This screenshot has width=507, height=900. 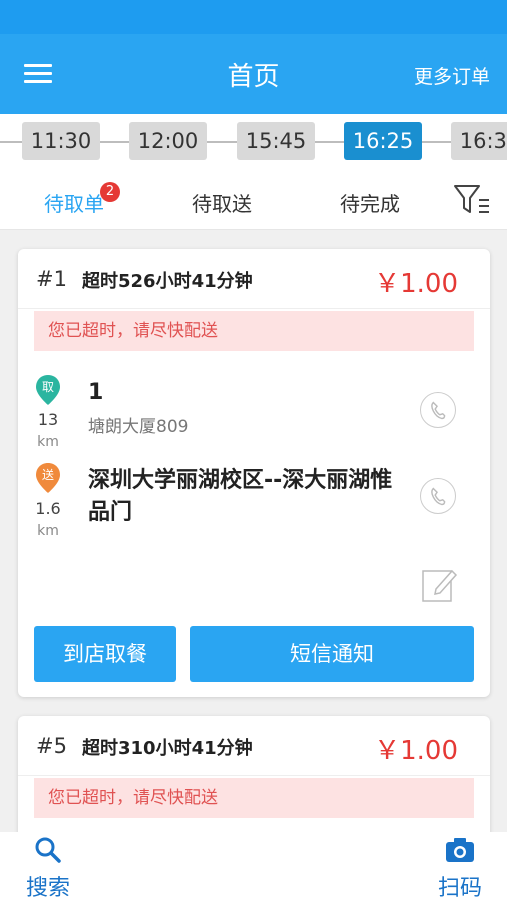 I want to click on time-slot-chip: 12:00, so click(x=168, y=141).